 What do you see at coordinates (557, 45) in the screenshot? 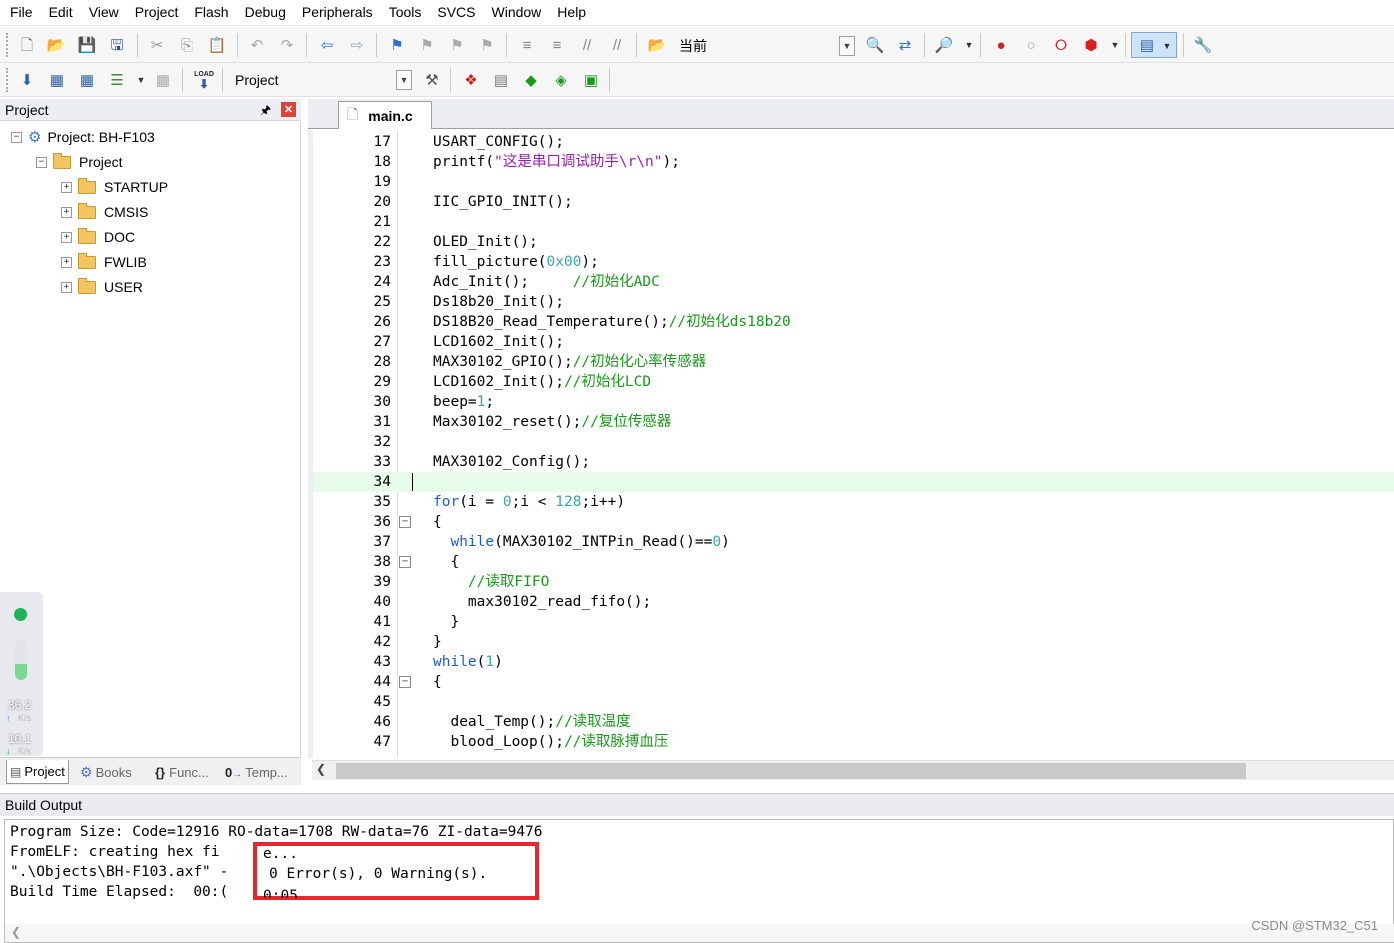
I see `unindent-icon: ≡` at bounding box center [557, 45].